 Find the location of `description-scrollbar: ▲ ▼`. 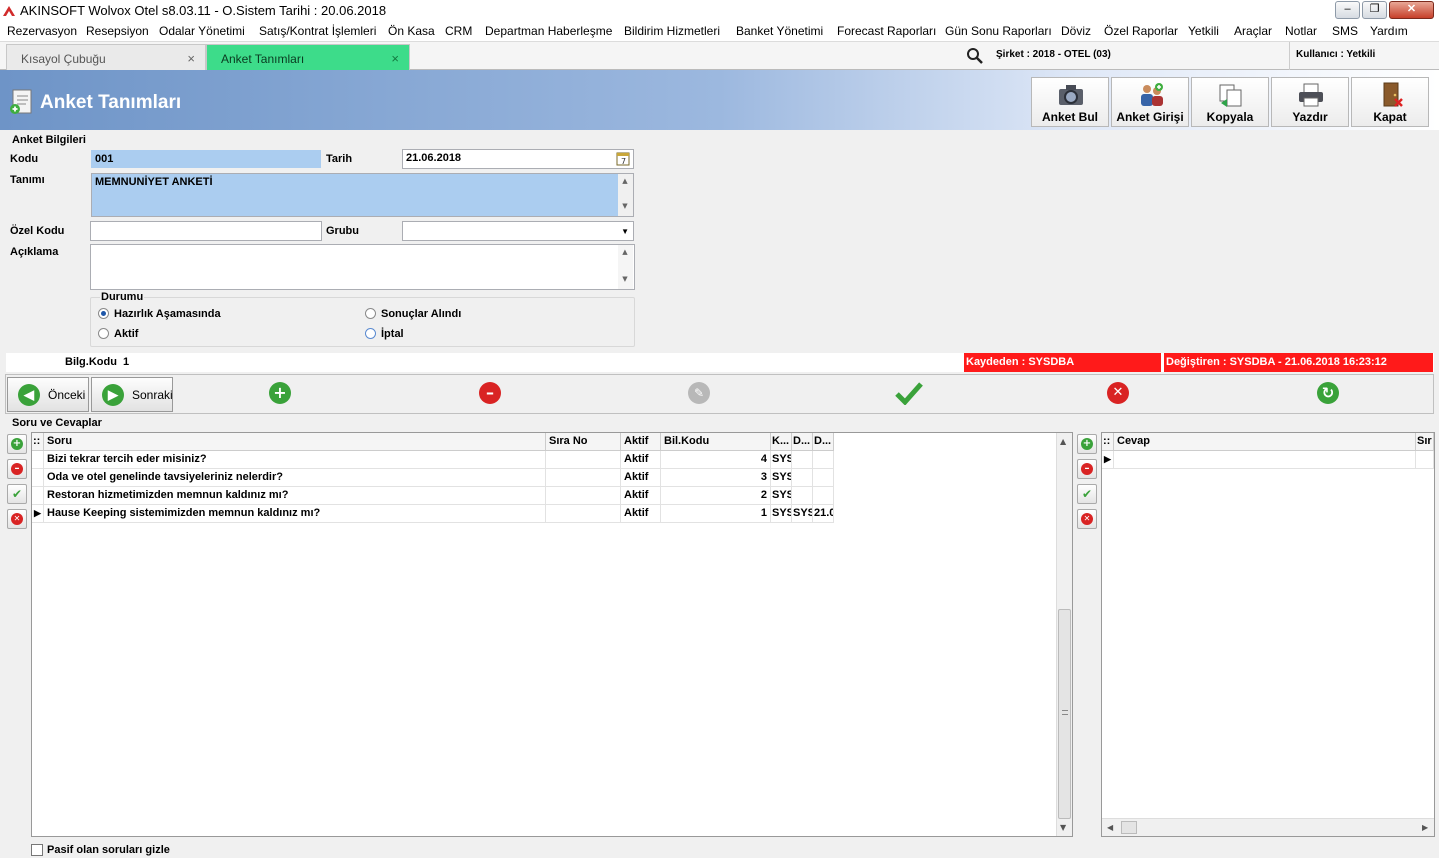

description-scrollbar: ▲ ▼ is located at coordinates (625, 267).